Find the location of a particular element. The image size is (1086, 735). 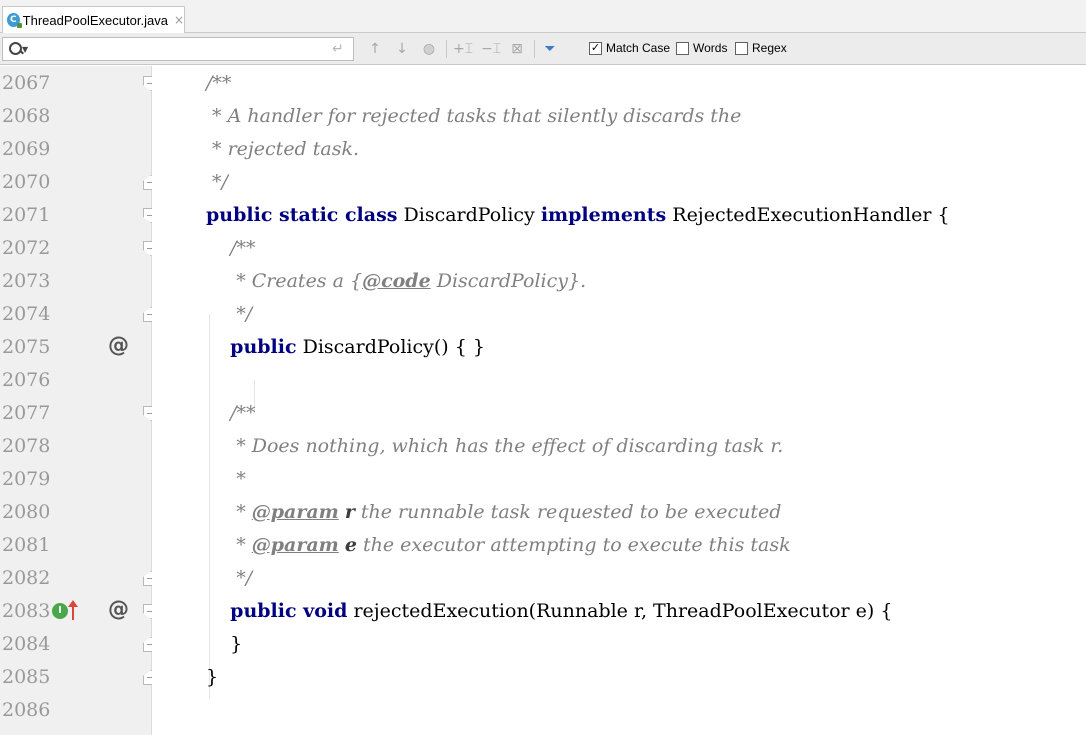

code-token: DiscardPolicy}. is located at coordinates (508, 281).